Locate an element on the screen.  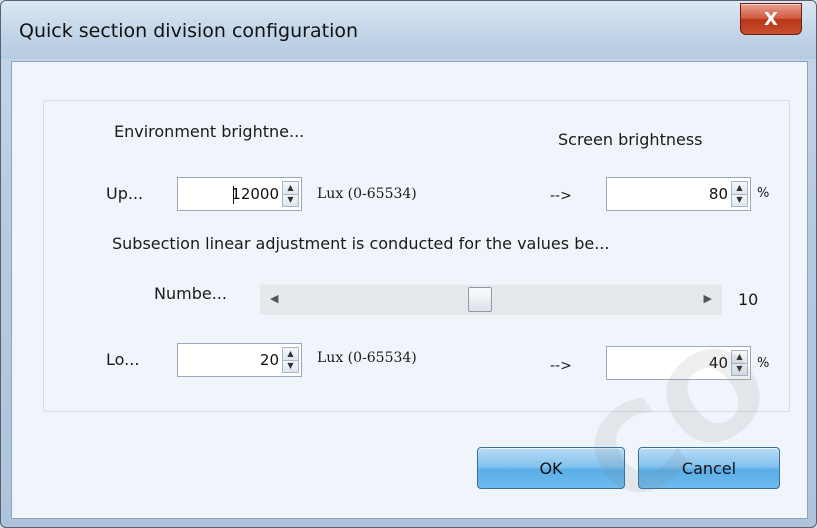
screen-brightness-header: Screen brightness is located at coordinates (630, 139).